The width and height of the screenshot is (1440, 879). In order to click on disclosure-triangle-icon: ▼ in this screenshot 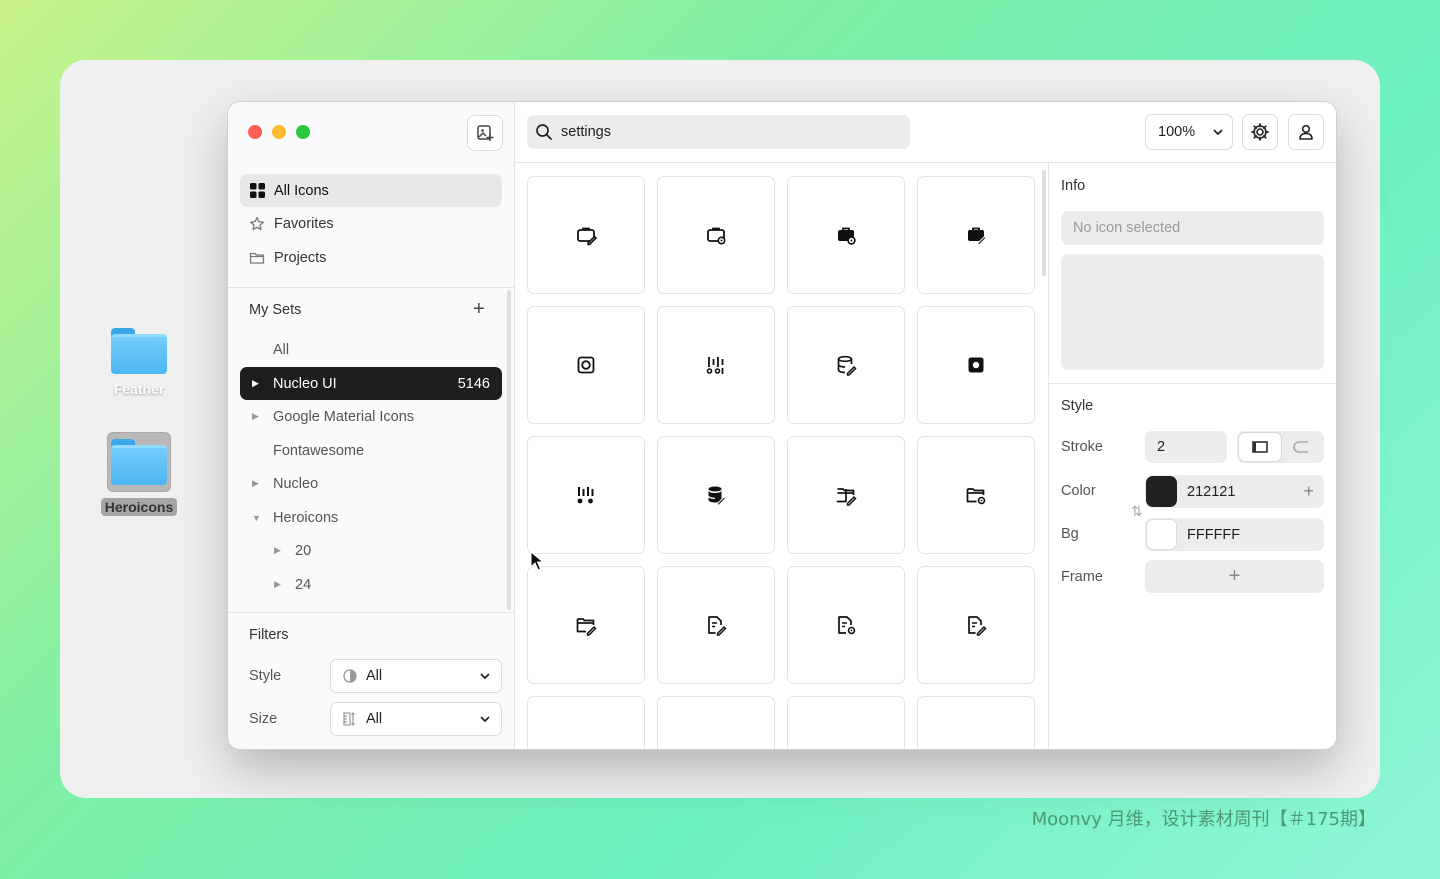, I will do `click(258, 518)`.